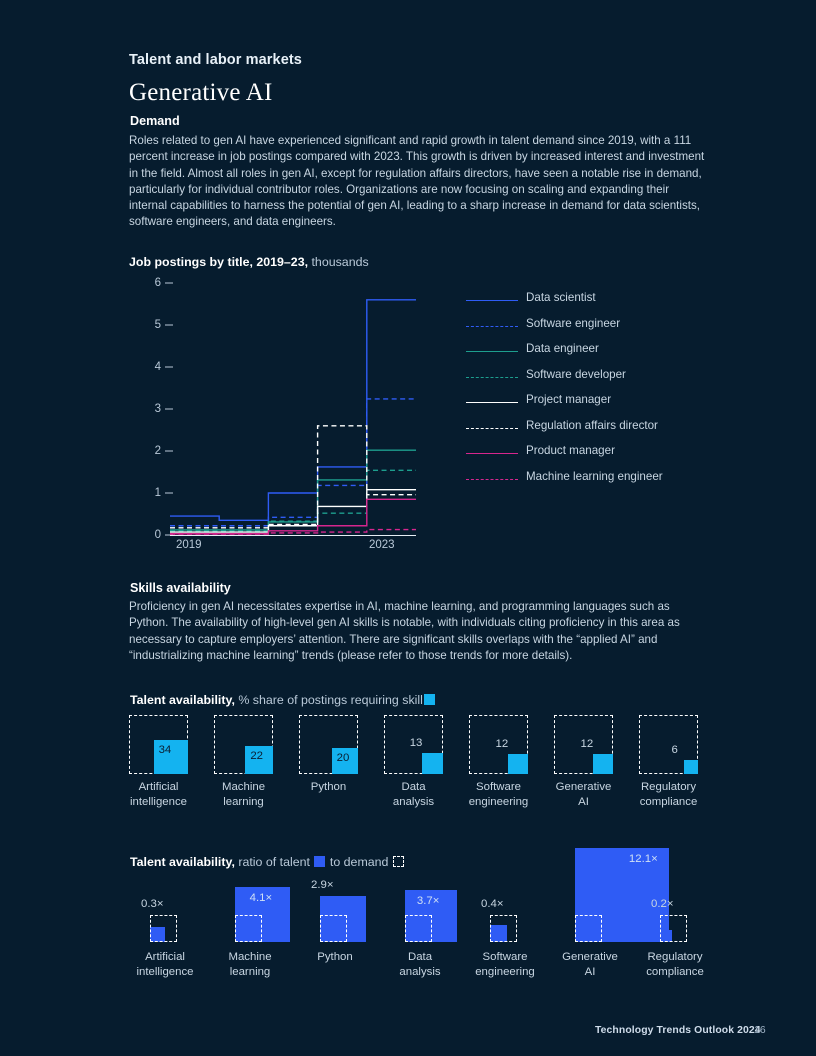 This screenshot has height=1056, width=816. I want to click on ratio-value-label: 4.1×, so click(261, 898).